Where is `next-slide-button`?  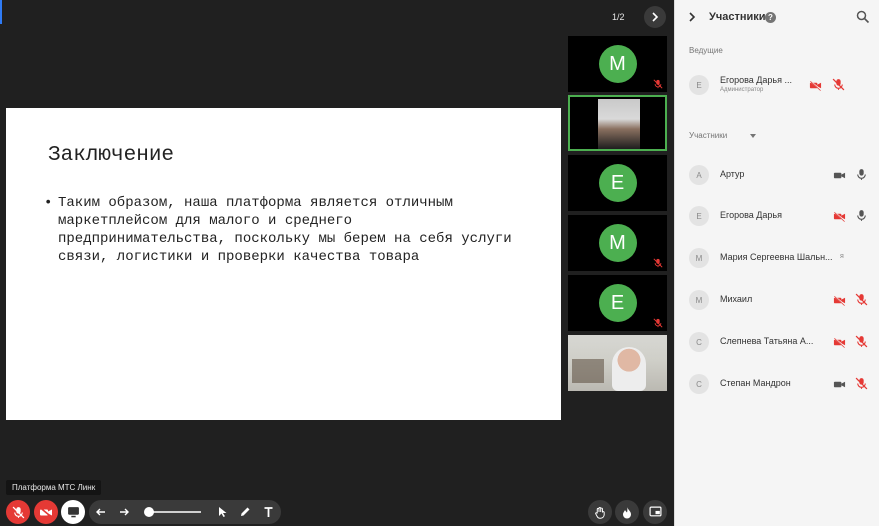 next-slide-button is located at coordinates (124, 512).